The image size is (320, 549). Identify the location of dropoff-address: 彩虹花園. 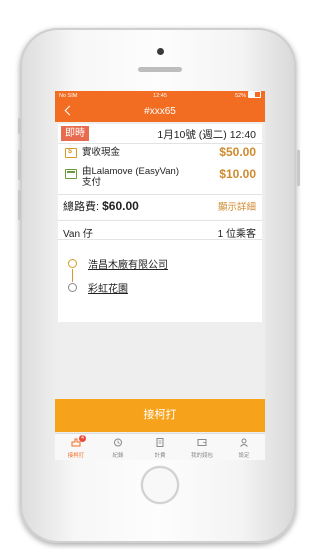
(108, 287).